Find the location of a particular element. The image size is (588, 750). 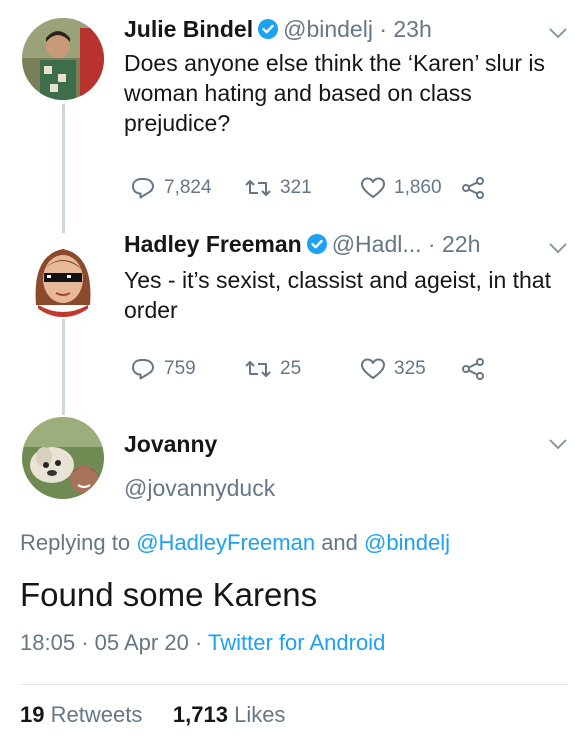

user-handle: @bindelj is located at coordinates (328, 29).